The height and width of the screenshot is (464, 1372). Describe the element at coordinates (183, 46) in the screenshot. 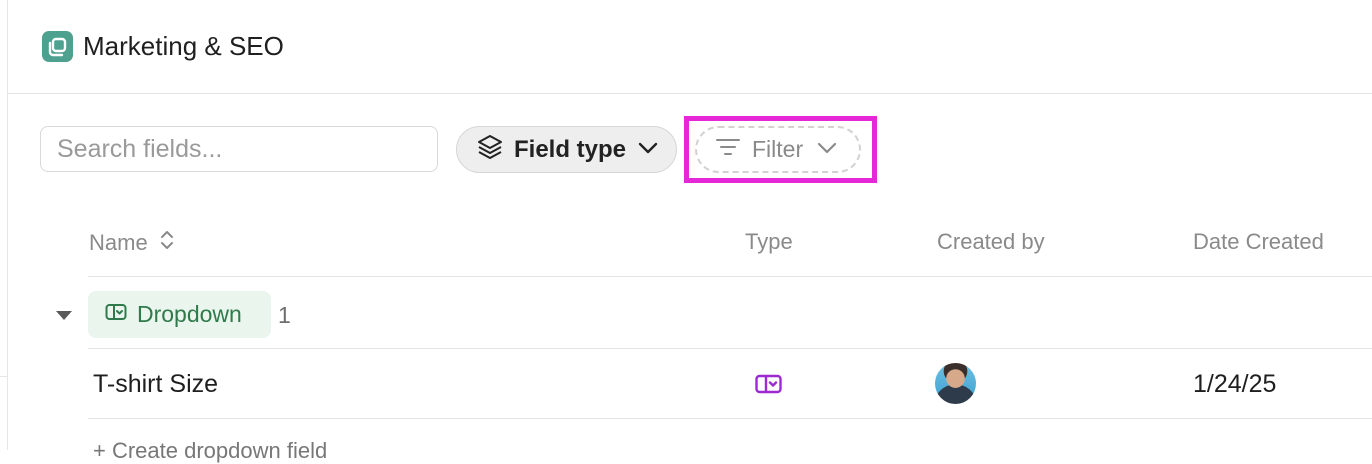

I see `page-title: Marketing & SEO` at that location.